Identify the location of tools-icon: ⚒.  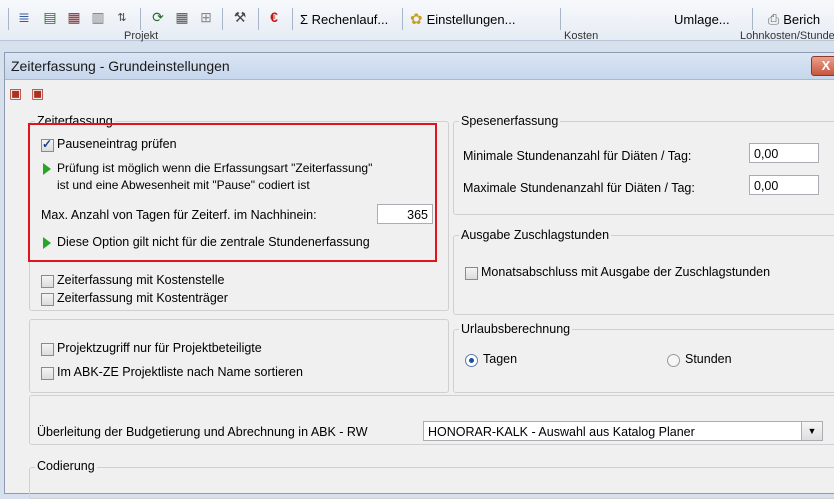
(240, 17).